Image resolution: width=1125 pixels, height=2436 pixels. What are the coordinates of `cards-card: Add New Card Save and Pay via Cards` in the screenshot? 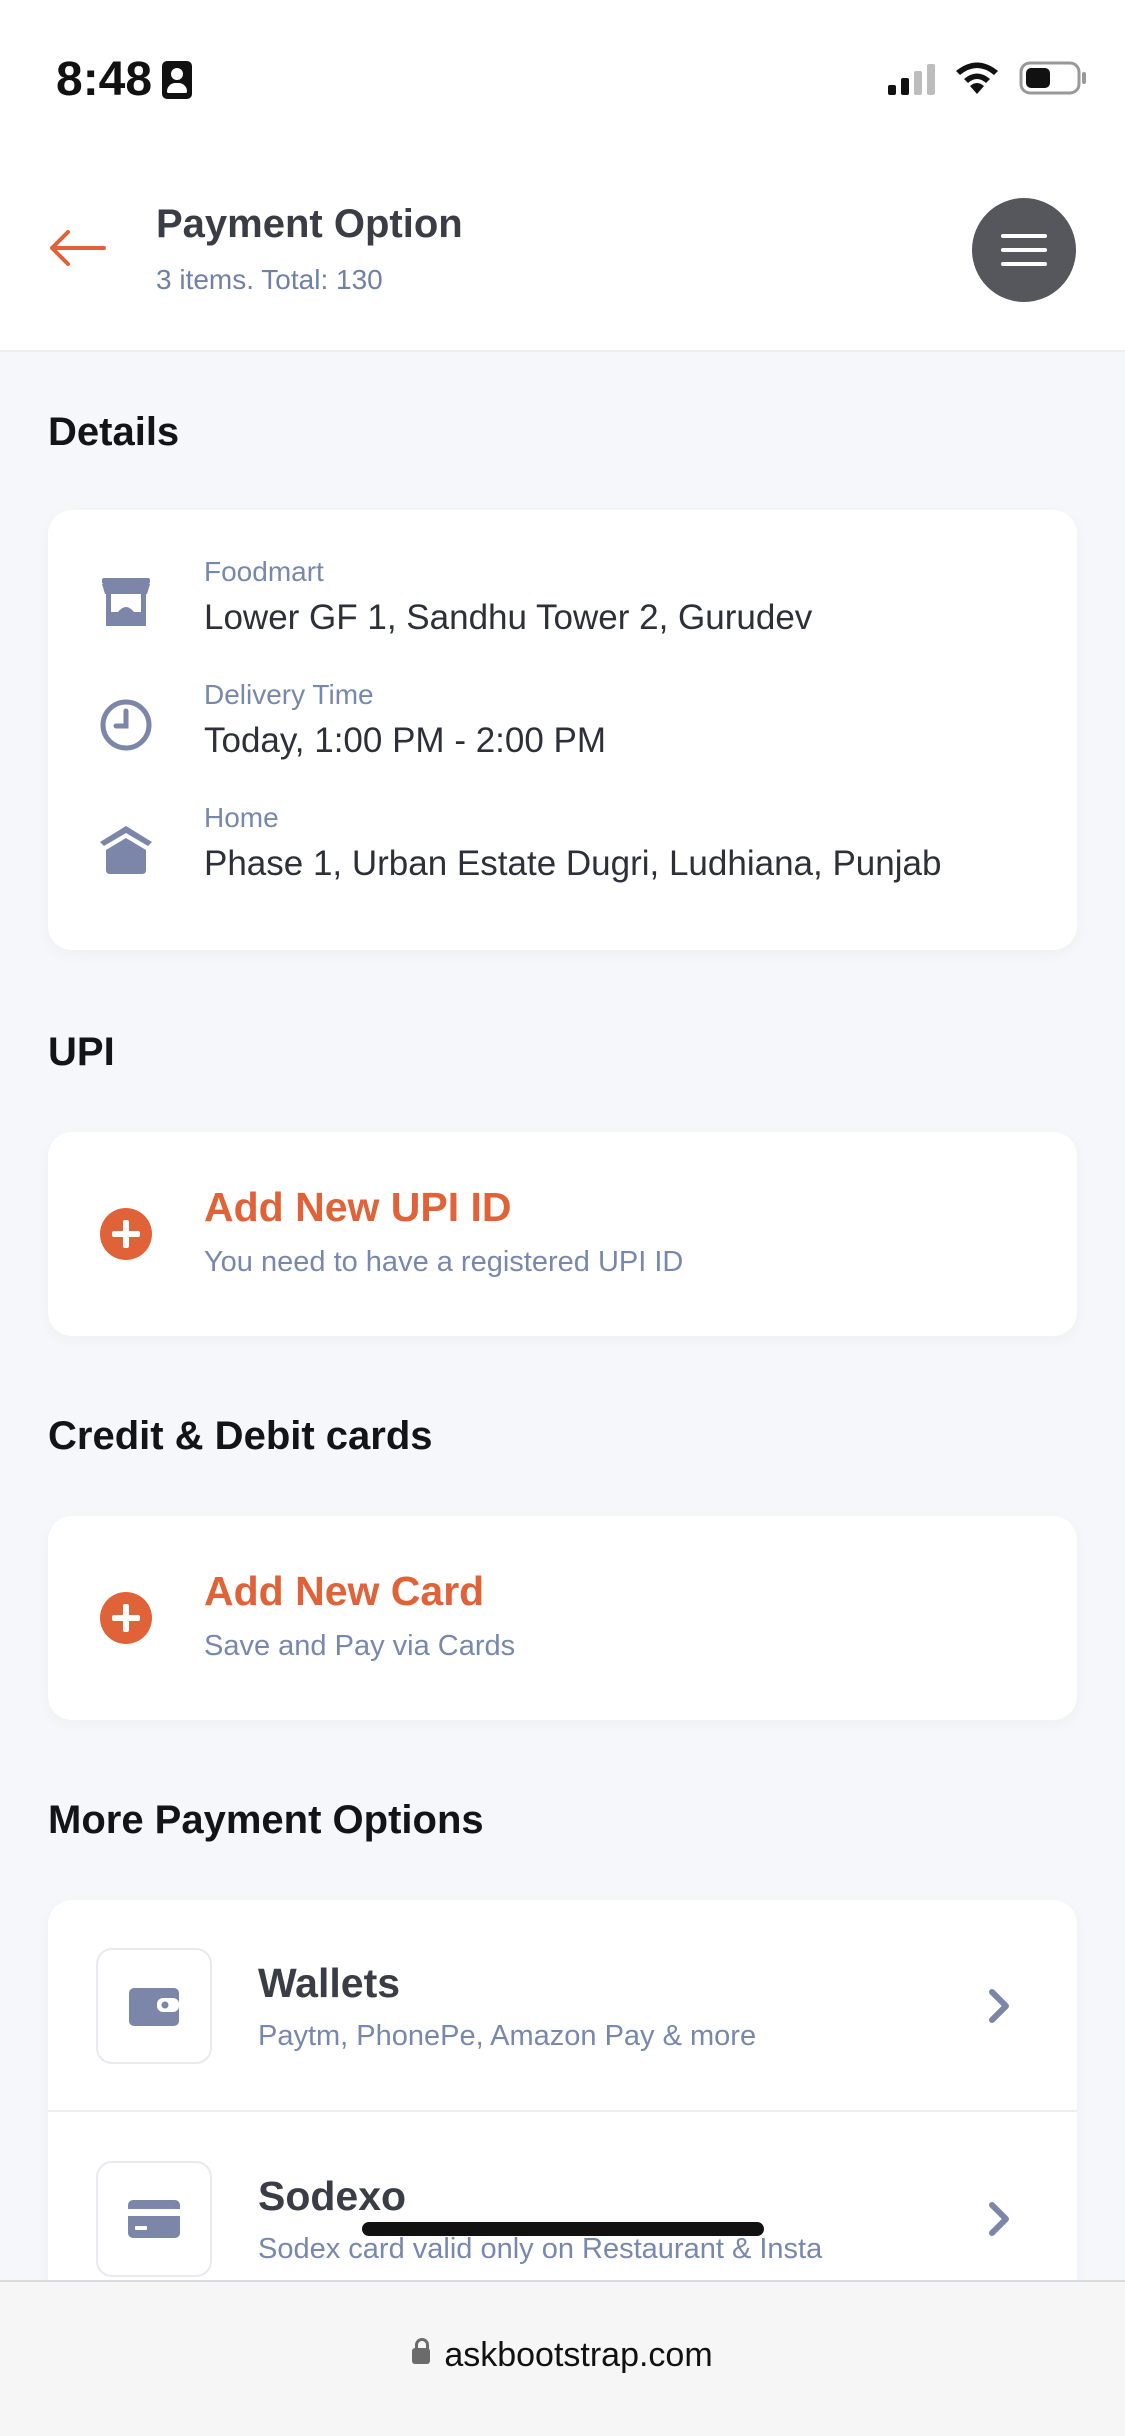 It's located at (562, 1618).